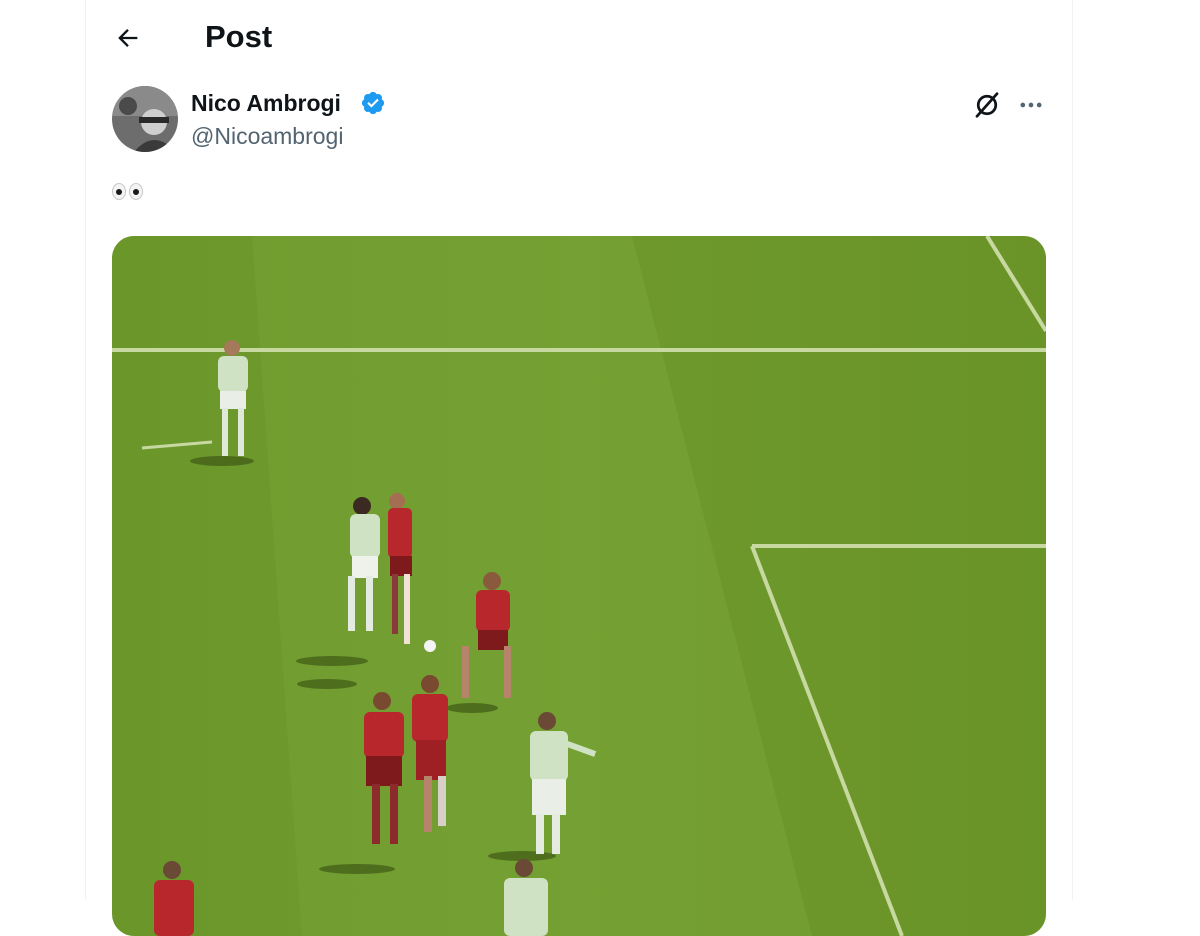  What do you see at coordinates (373, 103) in the screenshot?
I see `verified-badge-icon` at bounding box center [373, 103].